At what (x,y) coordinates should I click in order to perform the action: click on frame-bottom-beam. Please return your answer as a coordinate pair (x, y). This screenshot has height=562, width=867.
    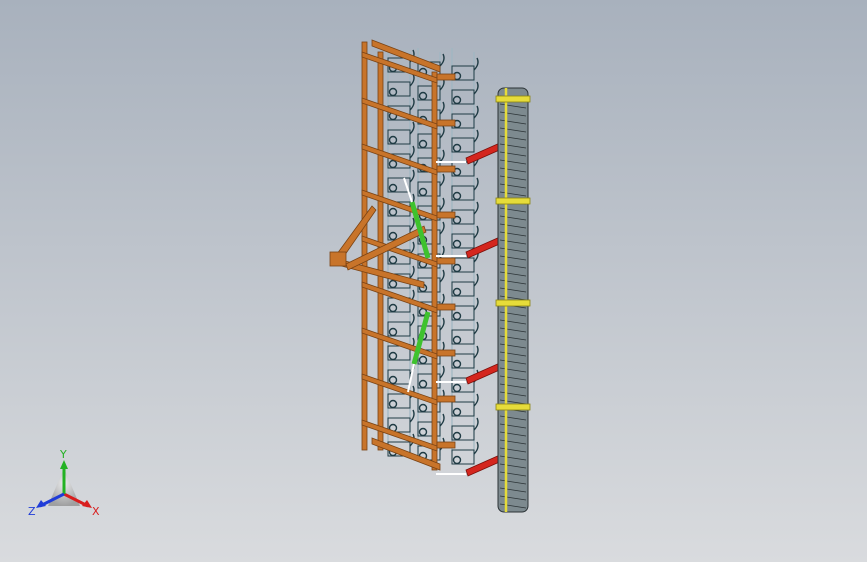
    Looking at the image, I should click on (406, 454).